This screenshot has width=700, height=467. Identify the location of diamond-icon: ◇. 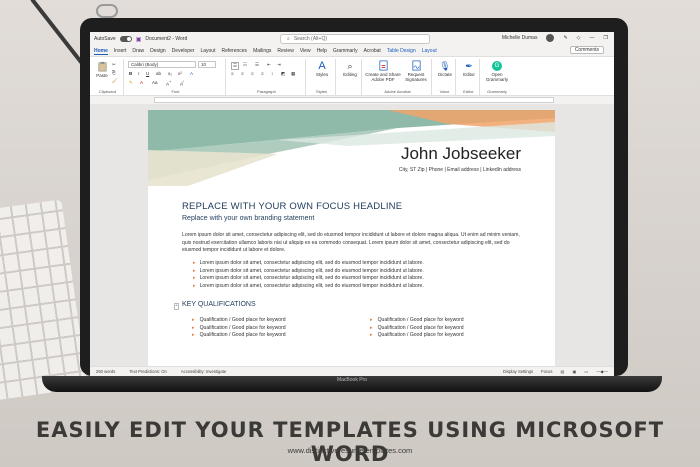
(579, 38).